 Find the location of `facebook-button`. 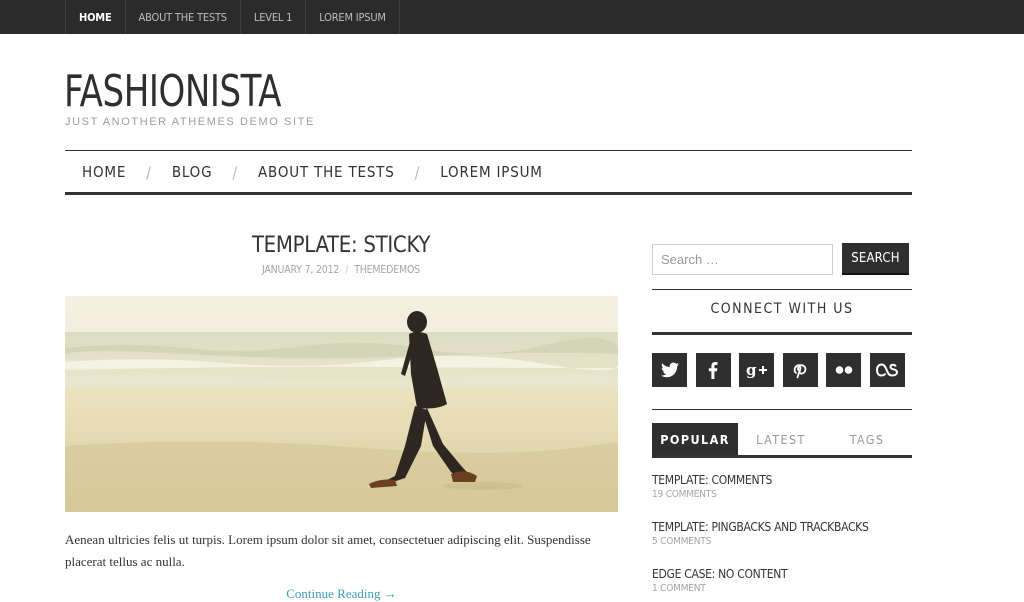

facebook-button is located at coordinates (713, 370).